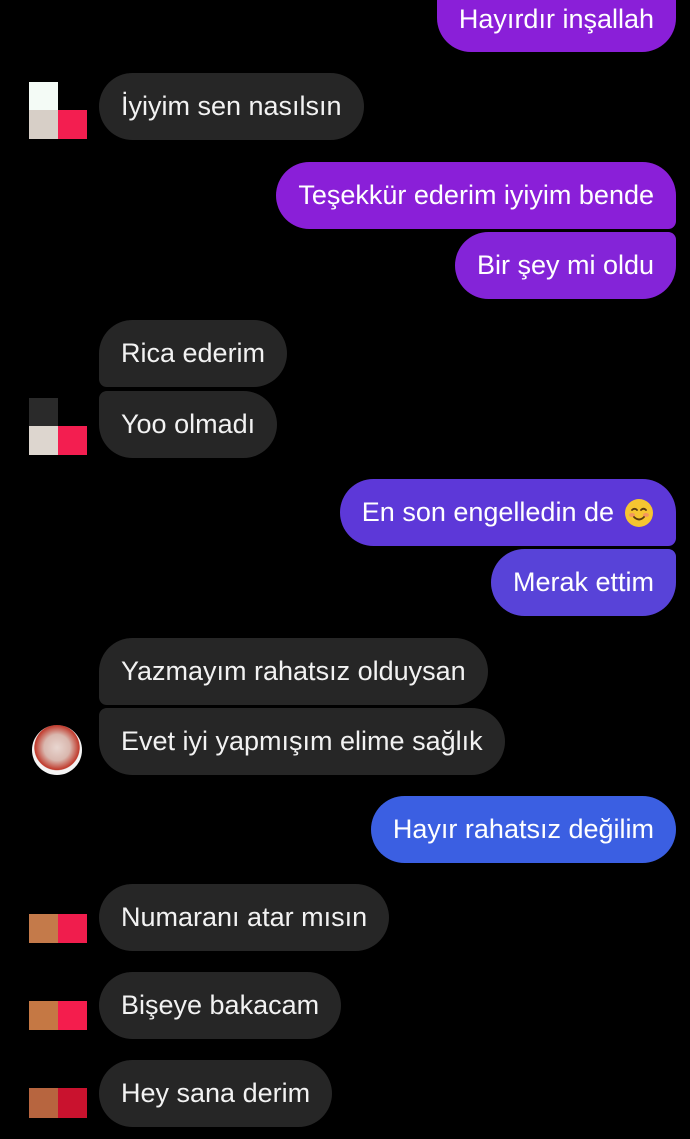  I want to click on message-text: Hey sana derim, so click(216, 1093).